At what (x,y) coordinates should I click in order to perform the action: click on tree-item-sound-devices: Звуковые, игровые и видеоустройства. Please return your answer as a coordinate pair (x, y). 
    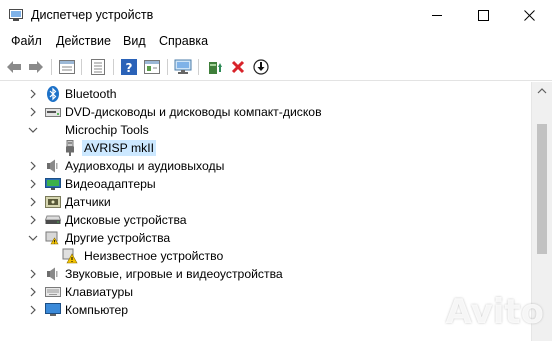
    Looking at the image, I should click on (265, 274).